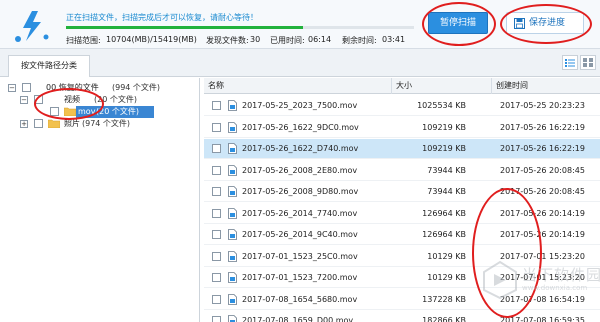 The image size is (600, 322). What do you see at coordinates (446, 191) in the screenshot?
I see `file-size: 73944 KB` at bounding box center [446, 191].